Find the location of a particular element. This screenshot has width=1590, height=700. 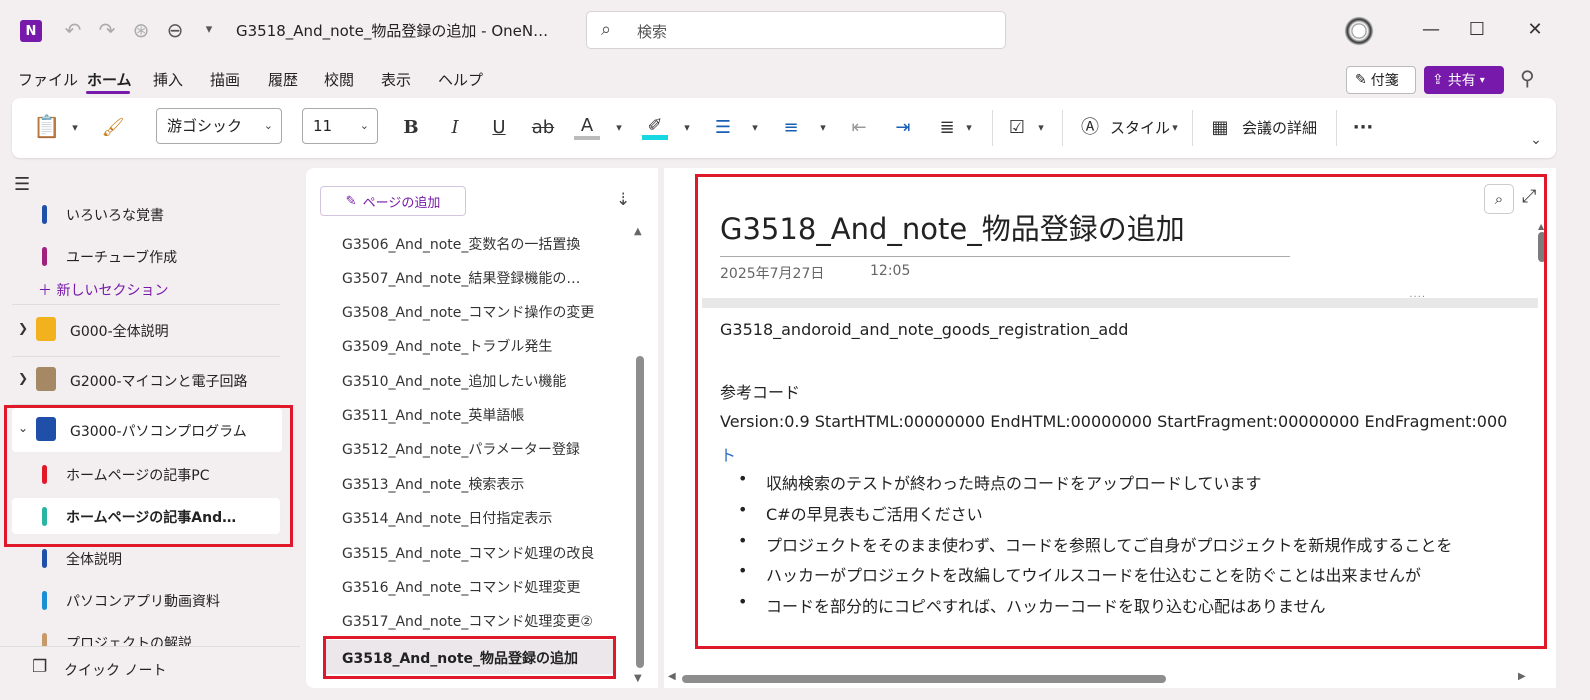

tag-checkbox-icon: ☑ is located at coordinates (1017, 128).